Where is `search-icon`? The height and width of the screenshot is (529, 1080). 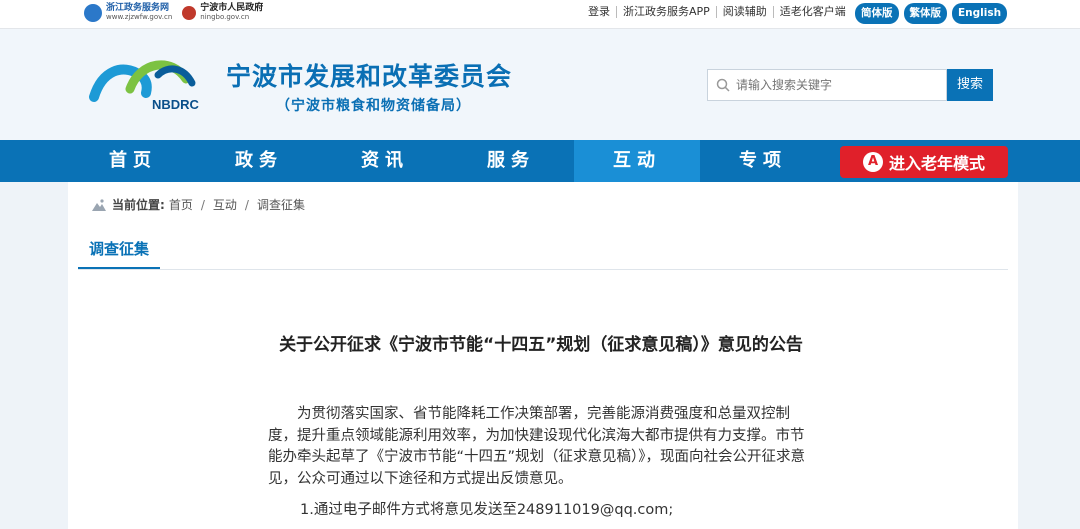
search-icon is located at coordinates (723, 85).